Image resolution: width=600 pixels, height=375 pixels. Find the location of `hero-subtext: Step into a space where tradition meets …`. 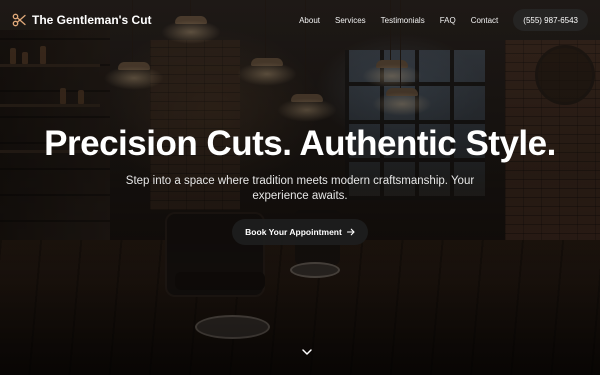

hero-subtext: Step into a space where tradition meets … is located at coordinates (300, 188).